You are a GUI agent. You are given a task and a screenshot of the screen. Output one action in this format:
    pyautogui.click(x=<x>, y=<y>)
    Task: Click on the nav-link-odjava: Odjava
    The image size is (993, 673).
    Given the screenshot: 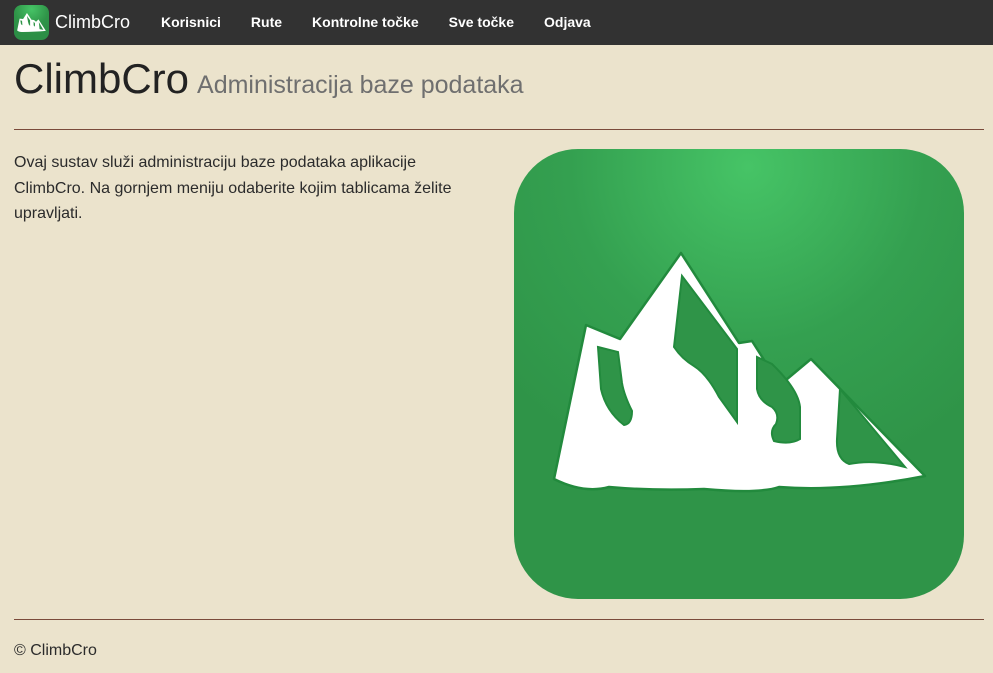 What is the action you would take?
    pyautogui.click(x=567, y=22)
    